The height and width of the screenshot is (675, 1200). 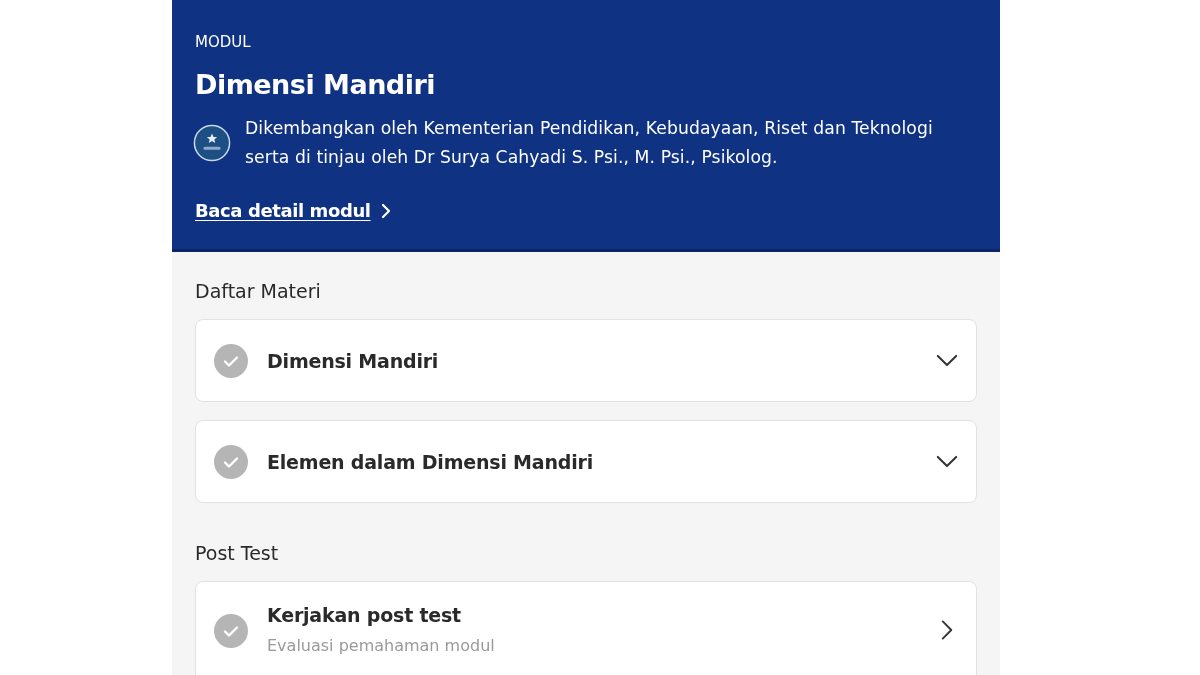 I want to click on material-accordion: Elemen dalam Dimensi Mandiri, so click(x=586, y=461).